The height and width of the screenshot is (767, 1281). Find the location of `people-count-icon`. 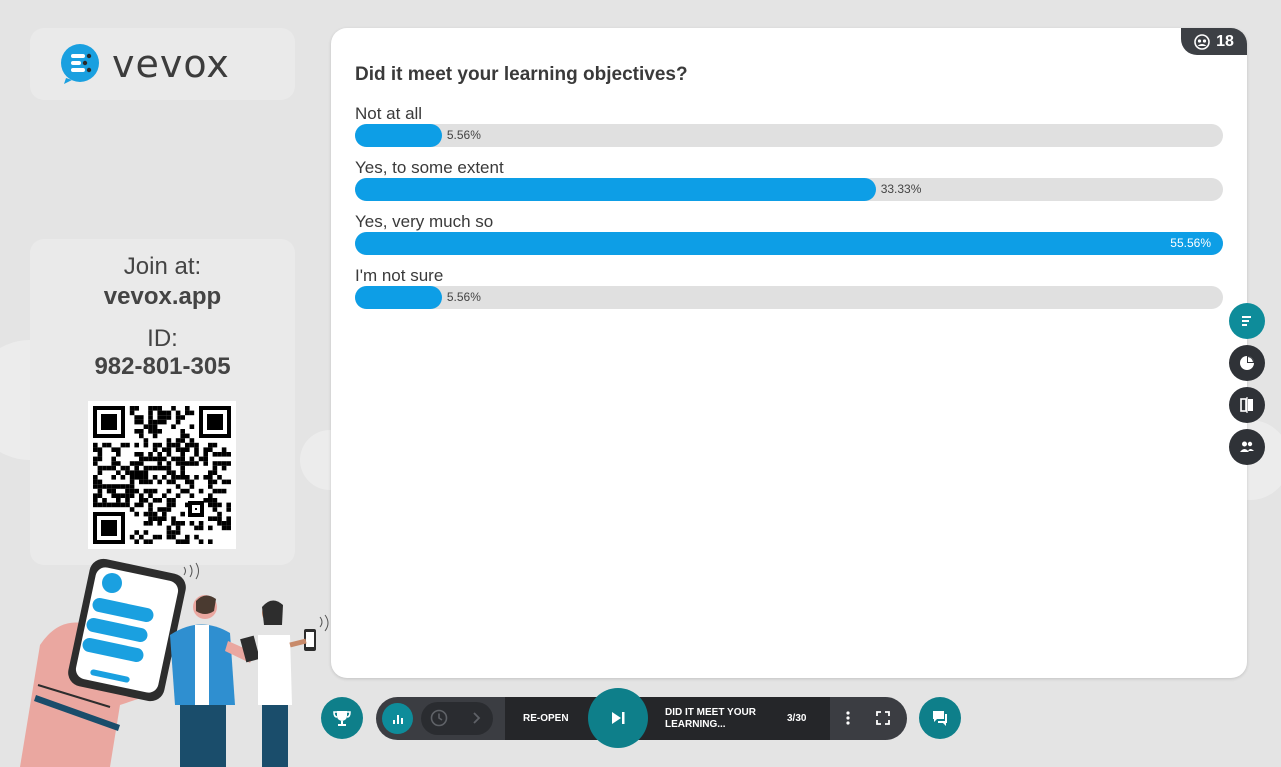

people-count-icon is located at coordinates (1202, 41).